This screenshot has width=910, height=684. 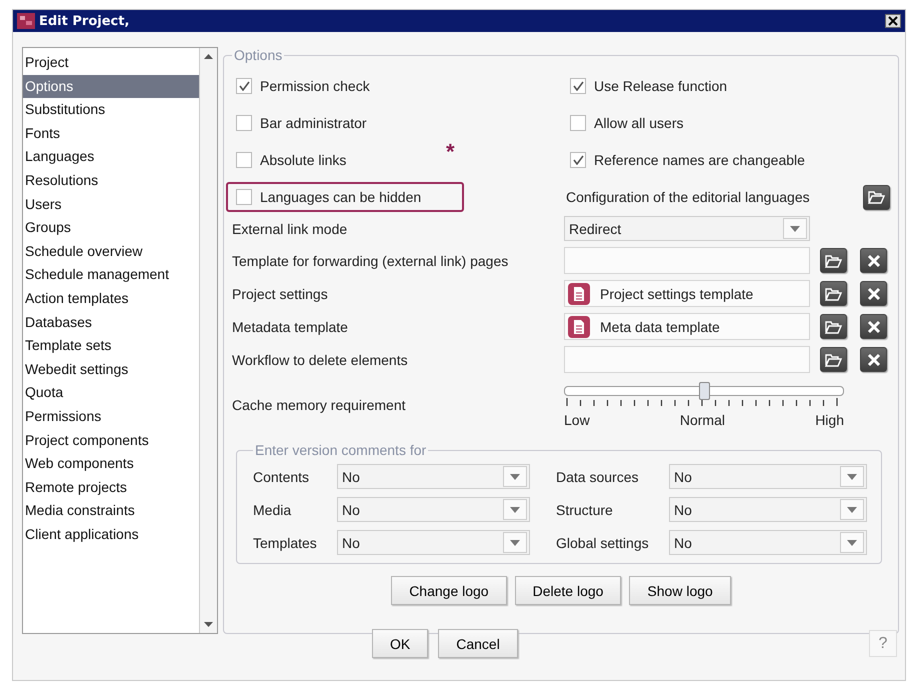 I want to click on dialog-button: OK, so click(x=400, y=643).